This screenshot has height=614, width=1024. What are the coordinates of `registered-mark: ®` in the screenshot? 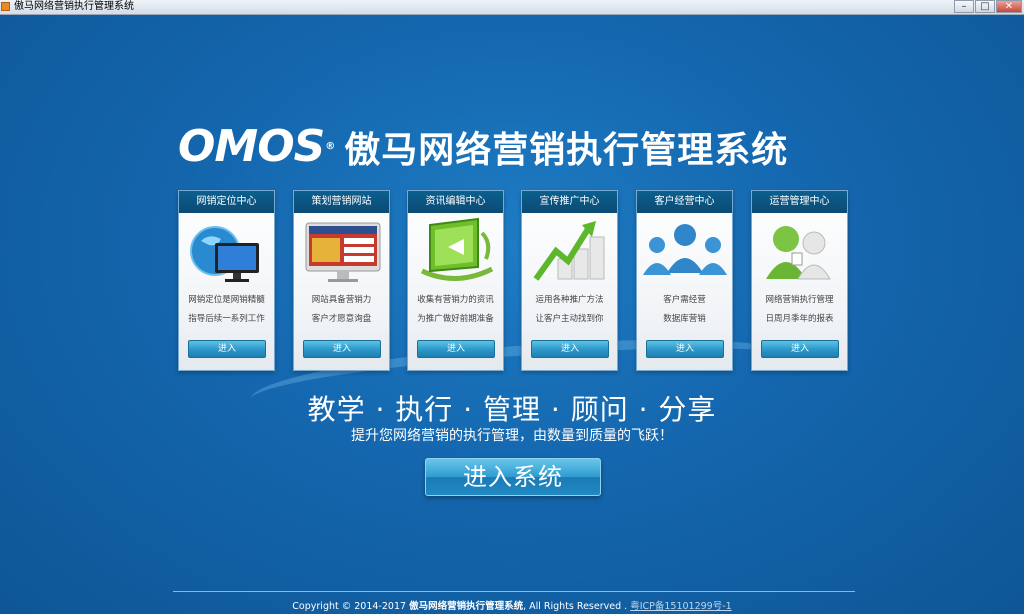 It's located at (330, 146).